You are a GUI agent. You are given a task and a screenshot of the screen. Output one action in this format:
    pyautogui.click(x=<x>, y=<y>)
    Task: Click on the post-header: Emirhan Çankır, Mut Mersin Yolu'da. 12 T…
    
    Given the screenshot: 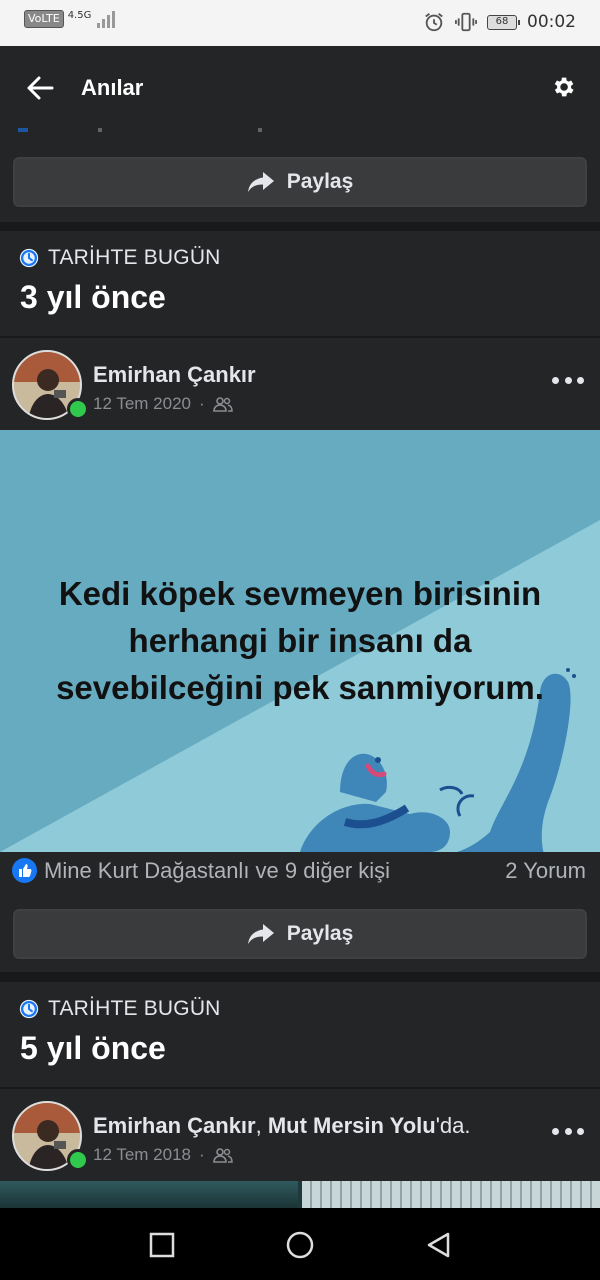 What is the action you would take?
    pyautogui.click(x=300, y=1135)
    